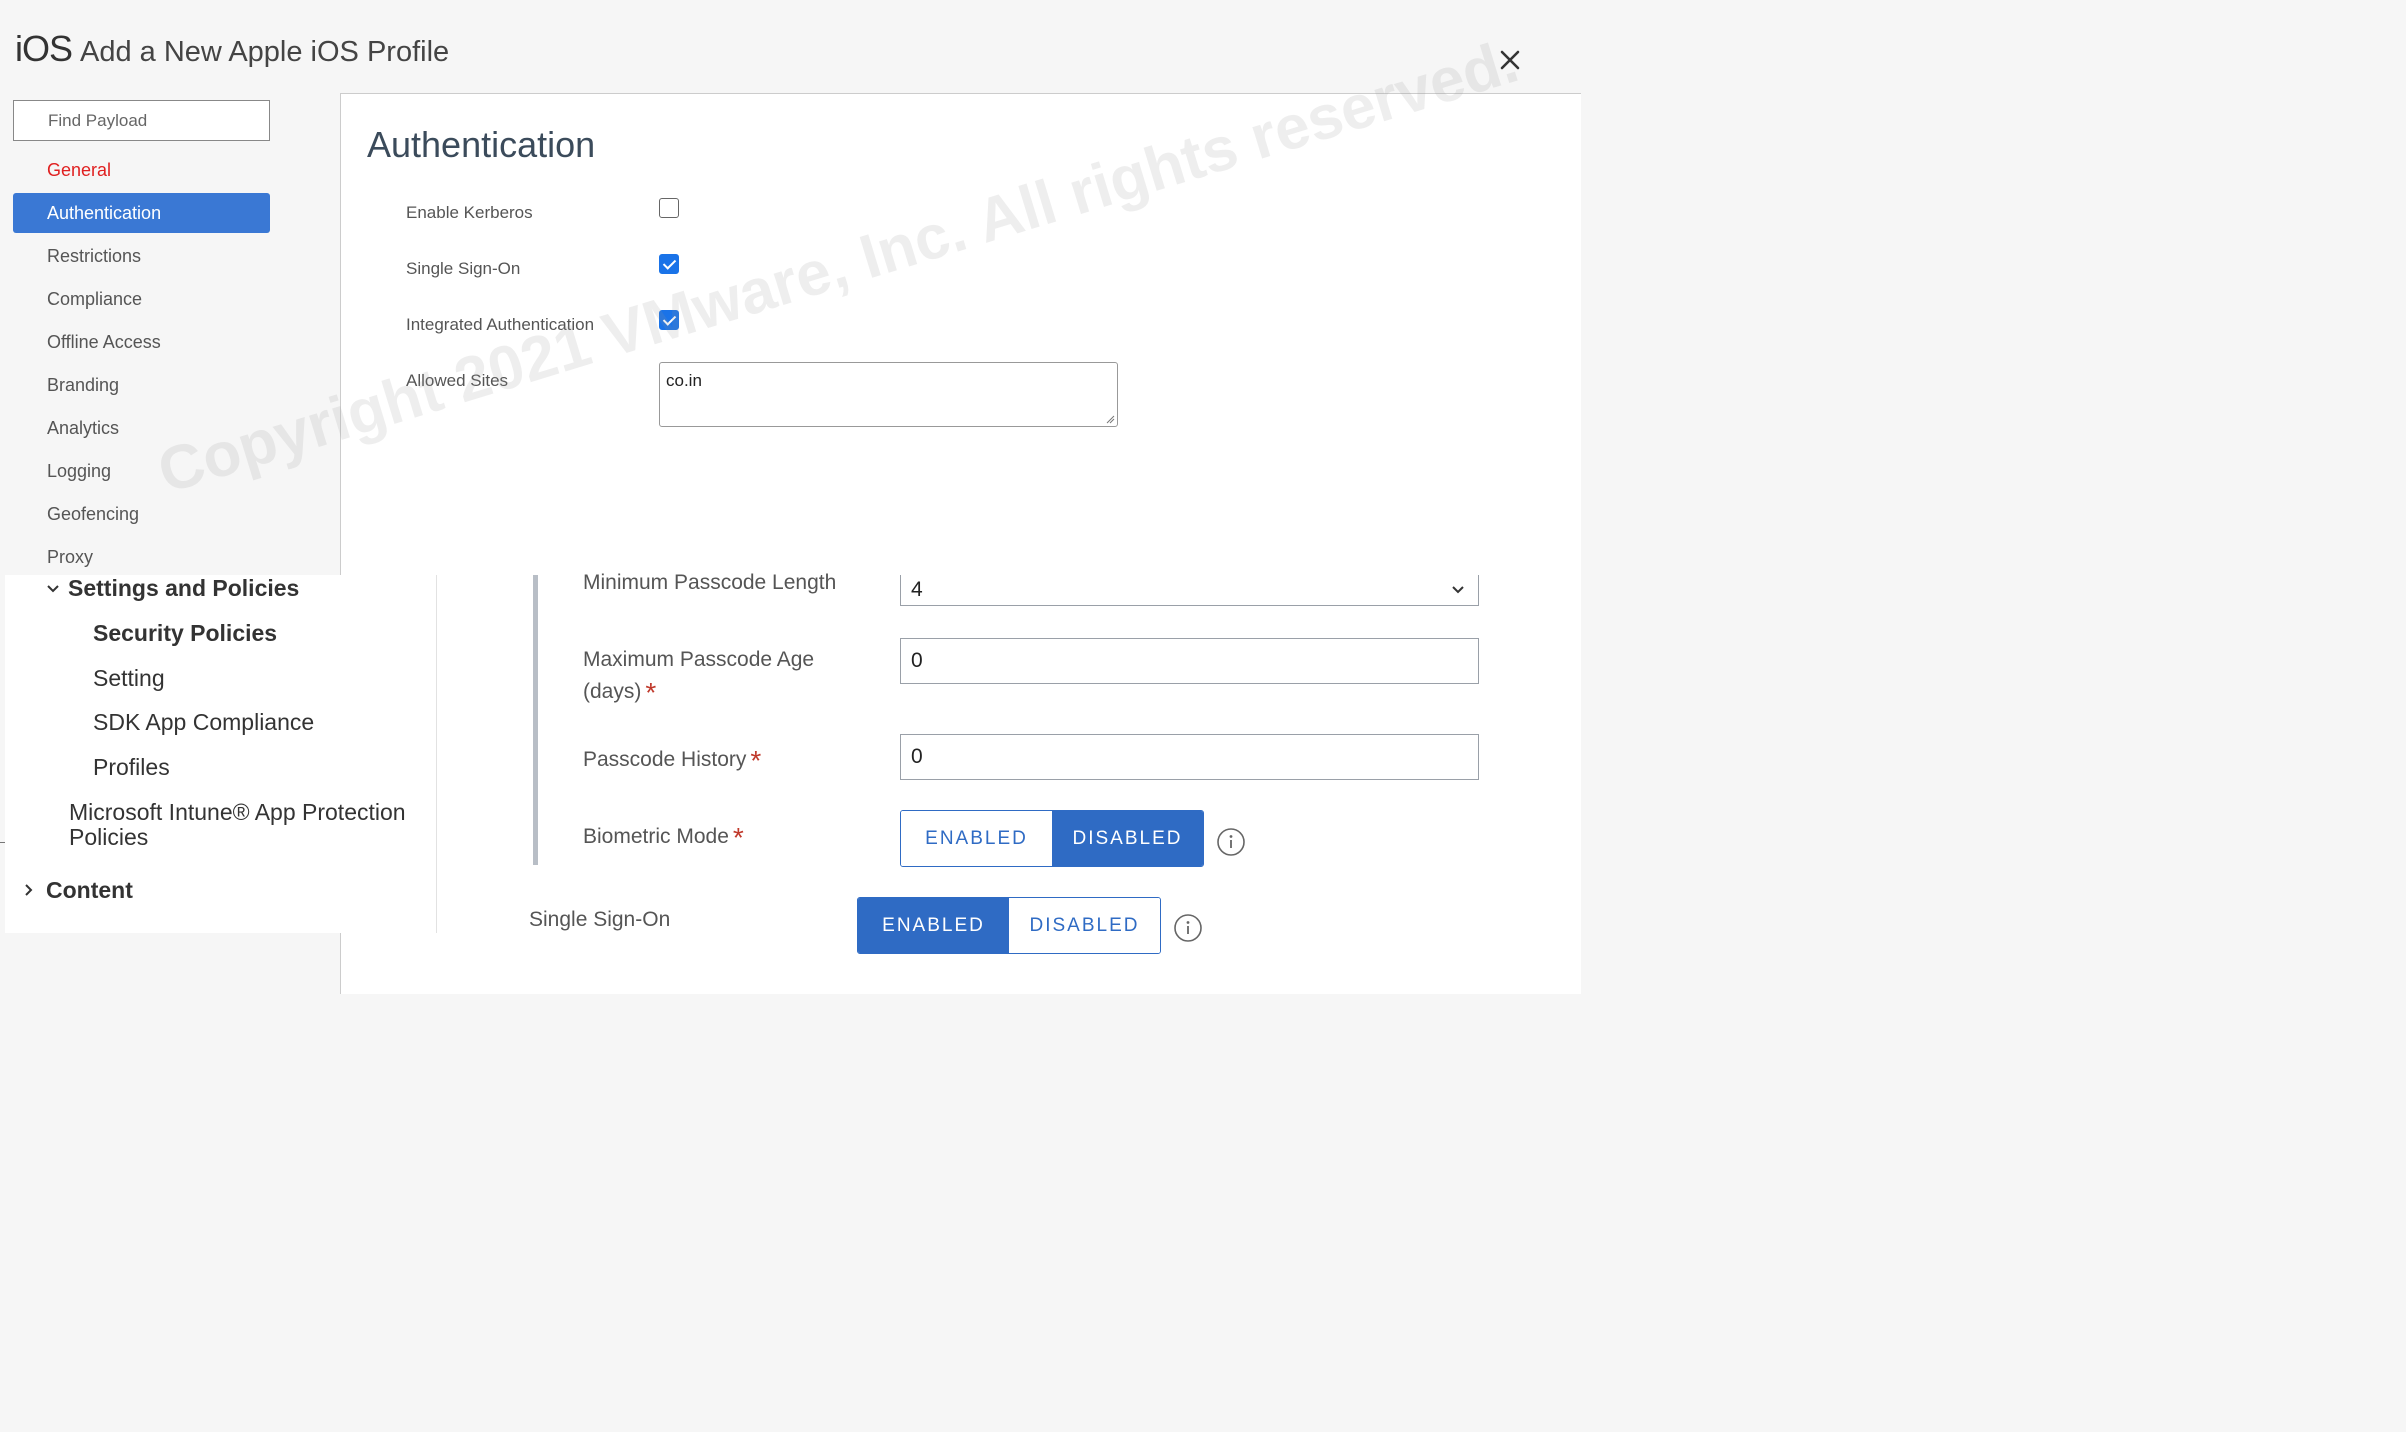  I want to click on page-header: iOS Add a New Apple iOS Profile, so click(232, 49).